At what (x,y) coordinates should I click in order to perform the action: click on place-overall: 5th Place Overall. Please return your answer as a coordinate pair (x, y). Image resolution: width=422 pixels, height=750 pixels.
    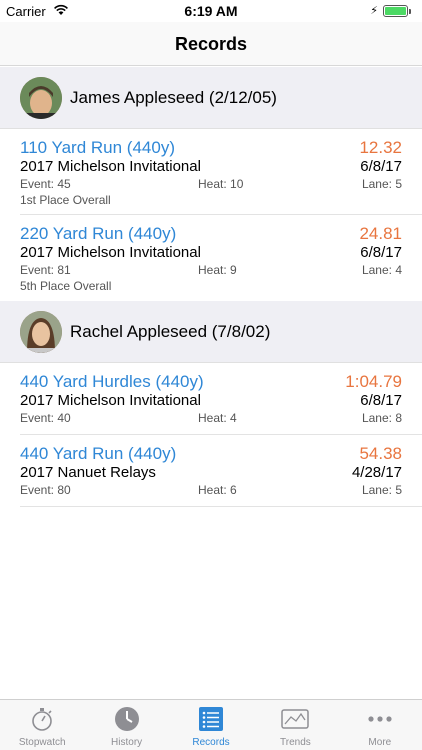
    Looking at the image, I should click on (66, 286).